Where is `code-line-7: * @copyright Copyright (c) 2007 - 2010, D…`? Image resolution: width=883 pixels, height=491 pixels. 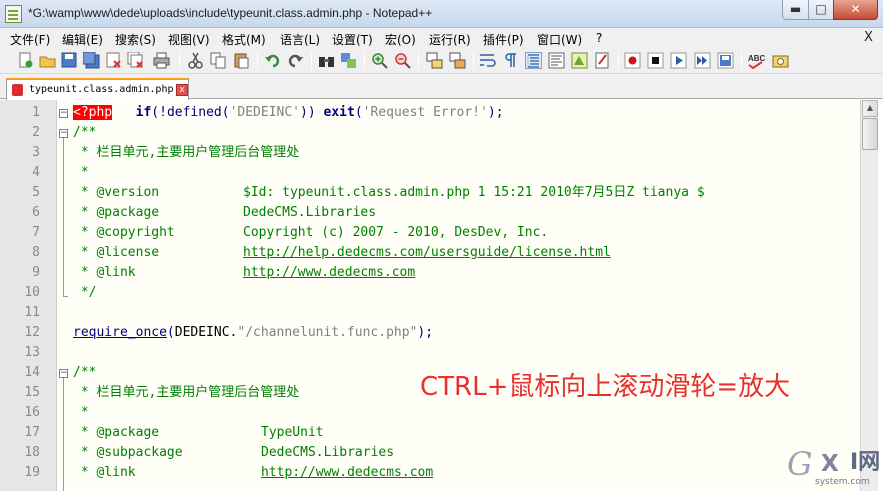 code-line-7: * @copyright Copyright (c) 2007 - 2010, D… is located at coordinates (310, 233).